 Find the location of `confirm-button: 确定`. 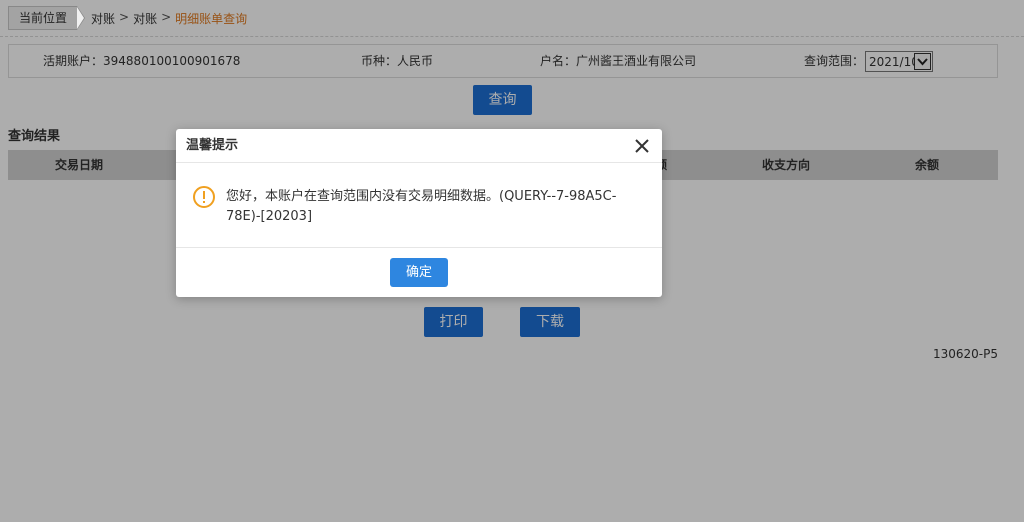

confirm-button: 确定 is located at coordinates (419, 272).